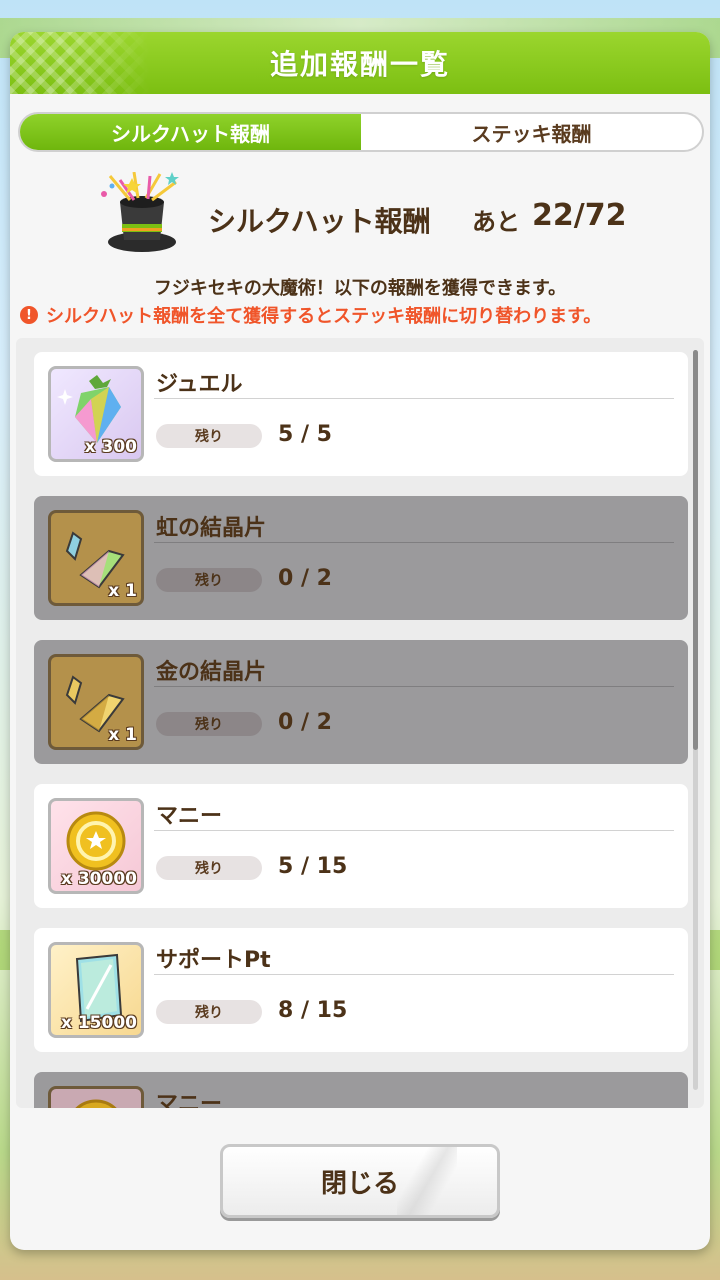  Describe the element at coordinates (531, 132) in the screenshot. I see `tab-stick-rewards: ステッキ報酬` at that location.